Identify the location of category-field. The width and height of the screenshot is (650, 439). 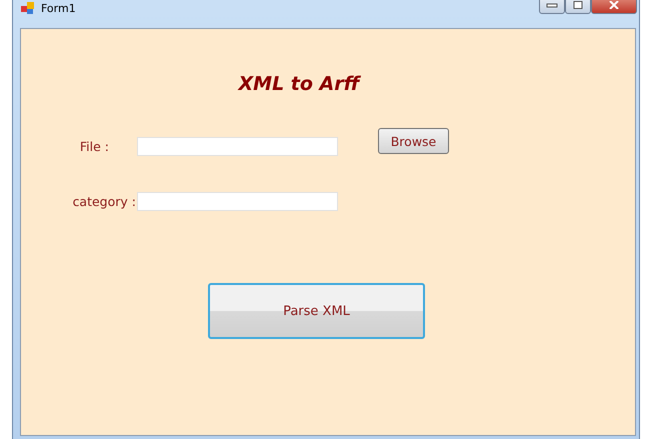
(237, 201).